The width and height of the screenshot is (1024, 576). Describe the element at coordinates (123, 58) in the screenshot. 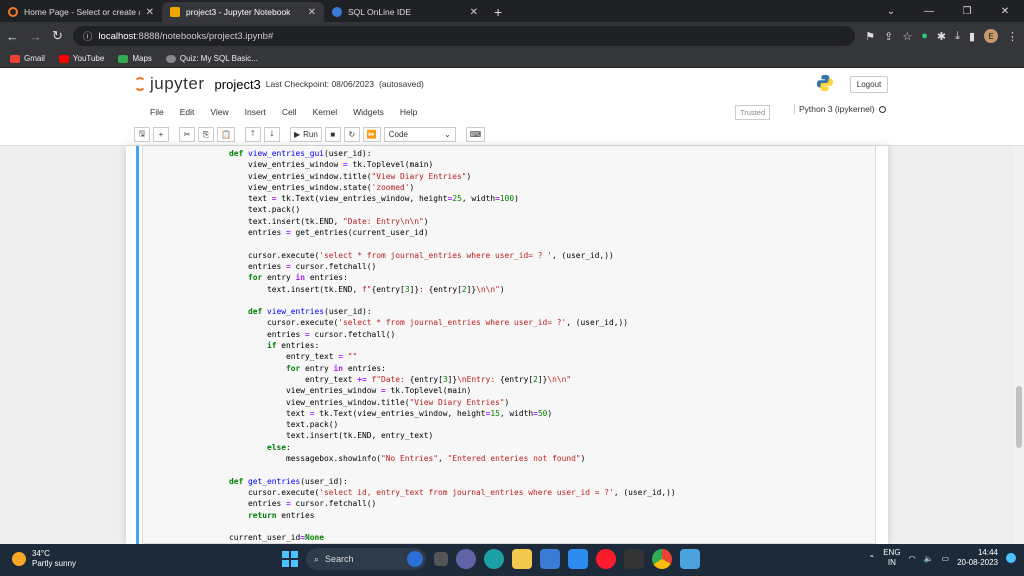

I see `maps-icon` at that location.